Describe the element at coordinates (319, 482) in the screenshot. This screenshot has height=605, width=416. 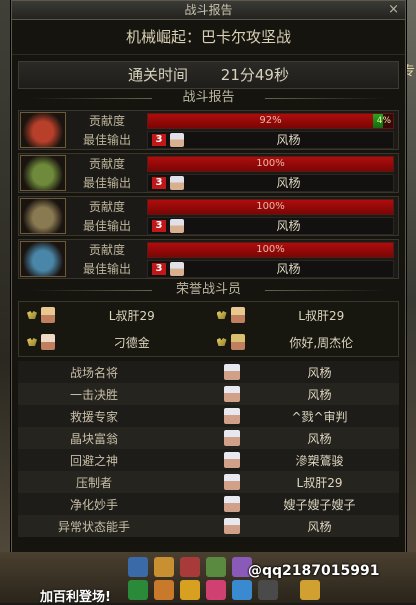
I see `award-recipient: L叔肝29` at that location.